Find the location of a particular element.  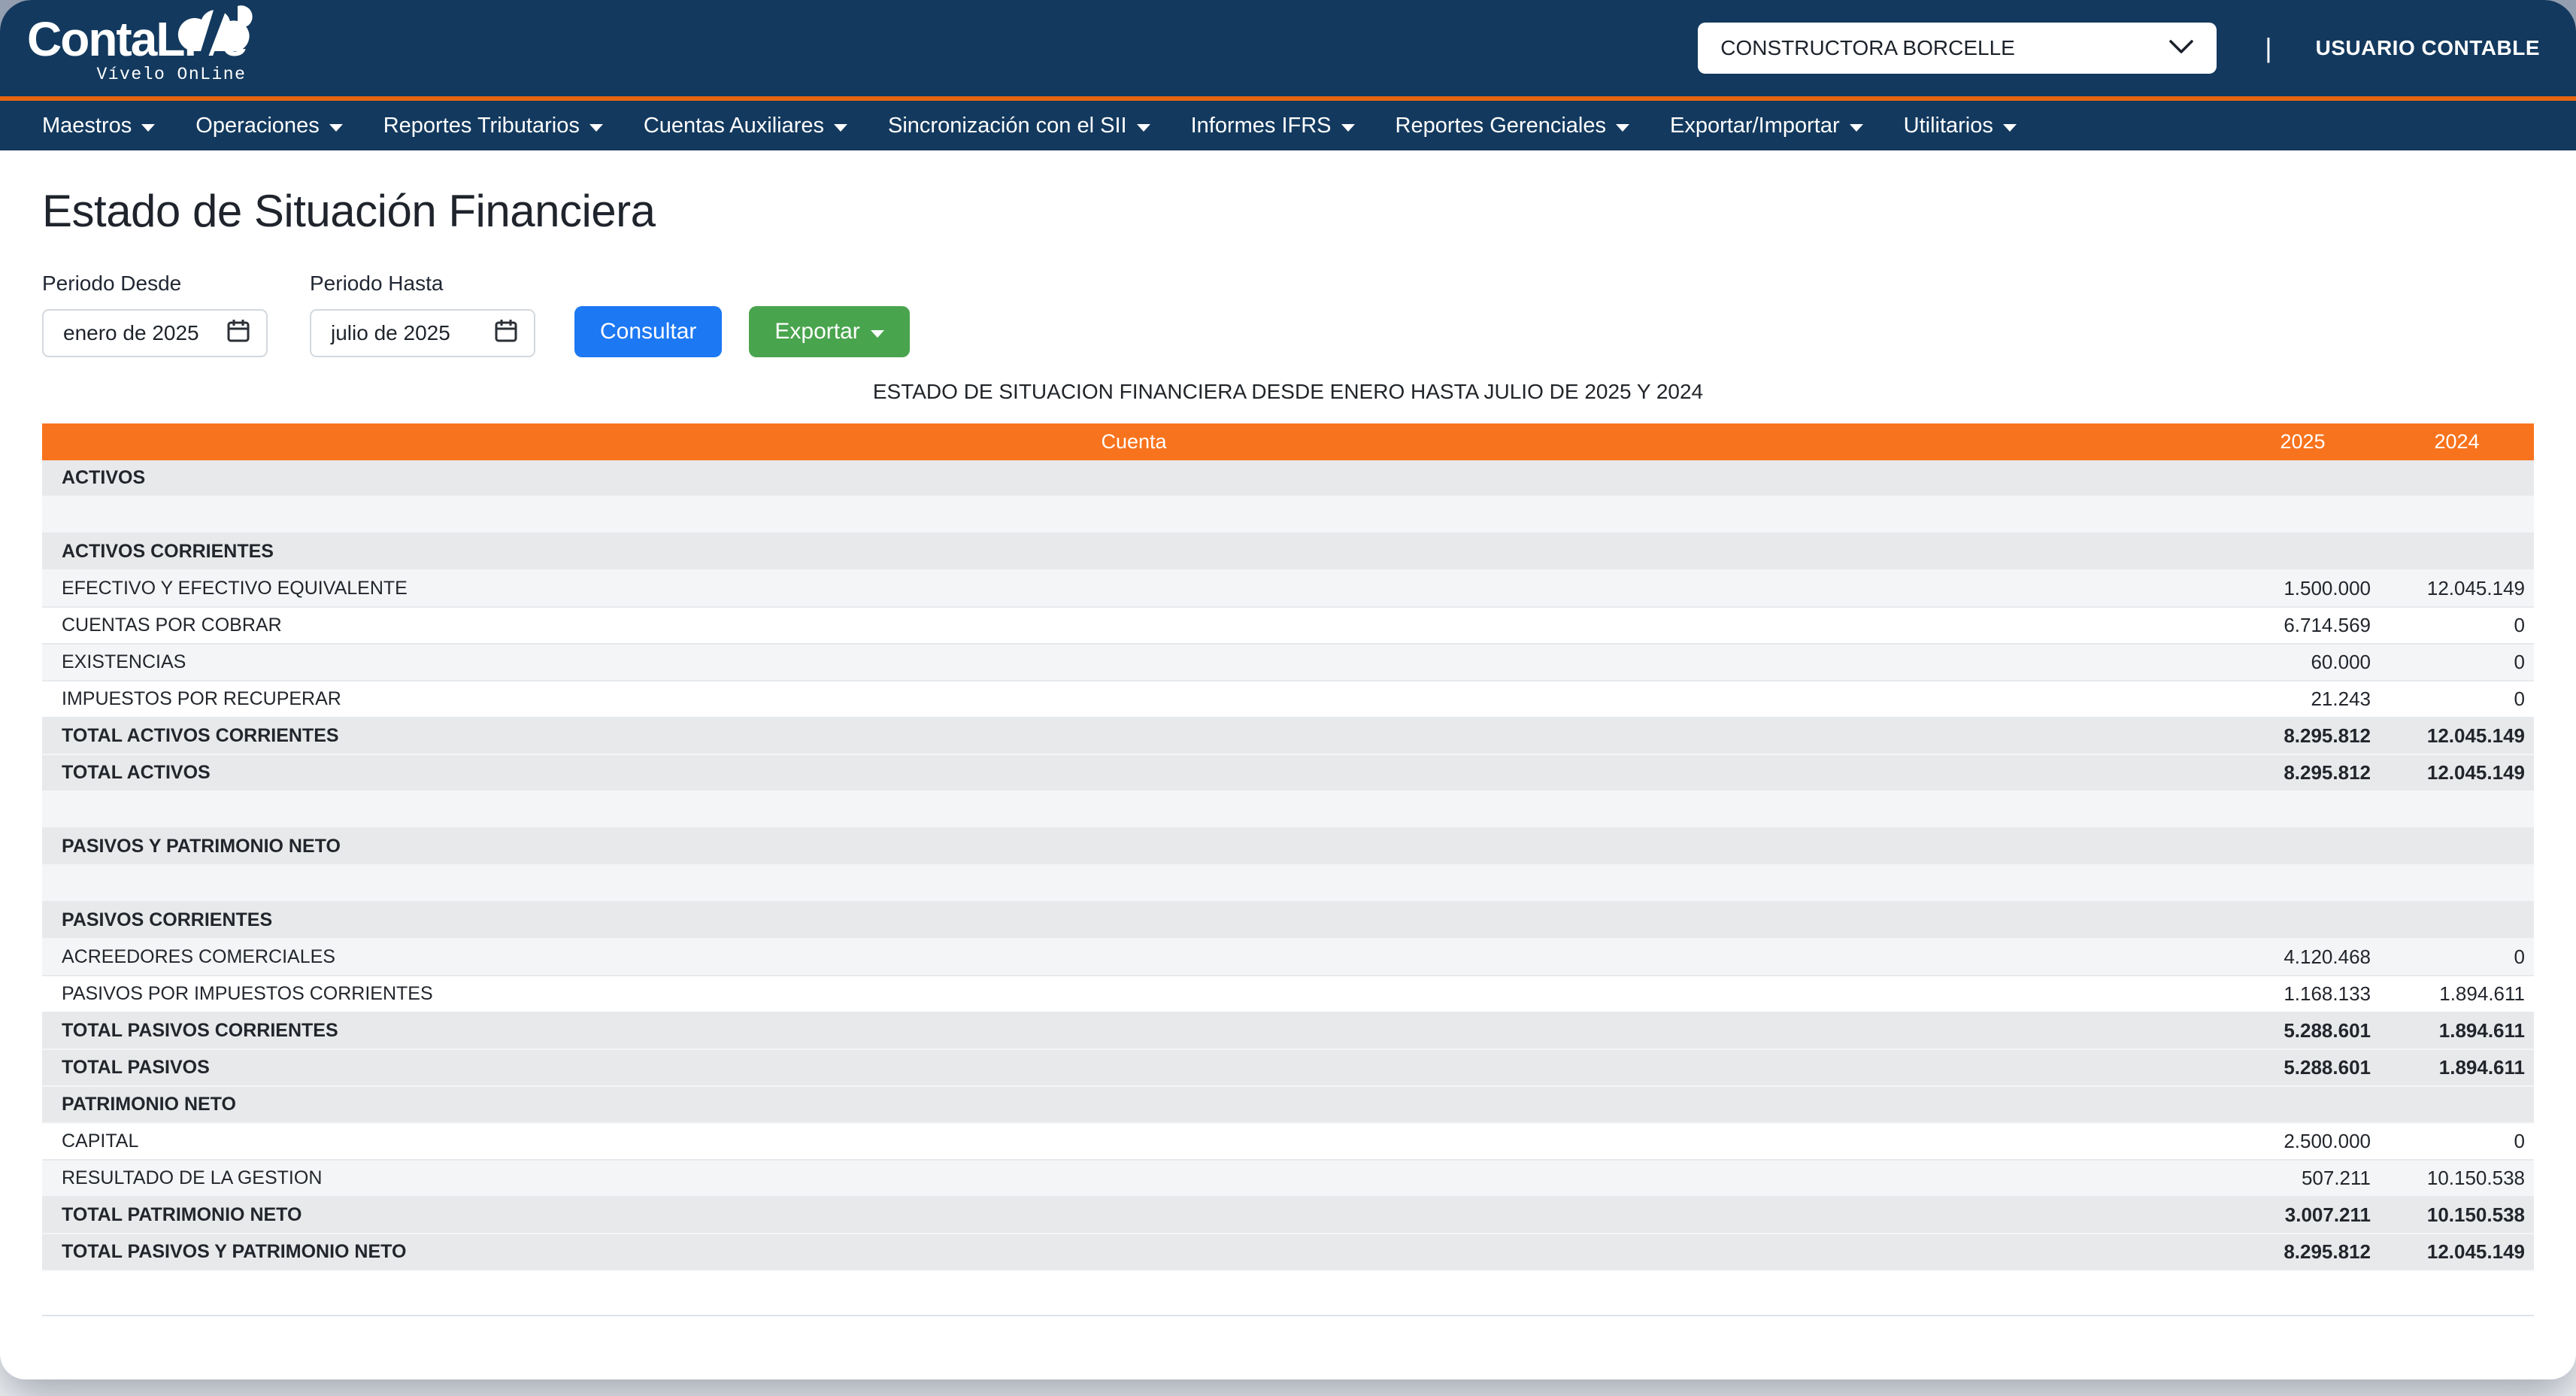

brand-tagline: Vívelo OnLine is located at coordinates (171, 74).